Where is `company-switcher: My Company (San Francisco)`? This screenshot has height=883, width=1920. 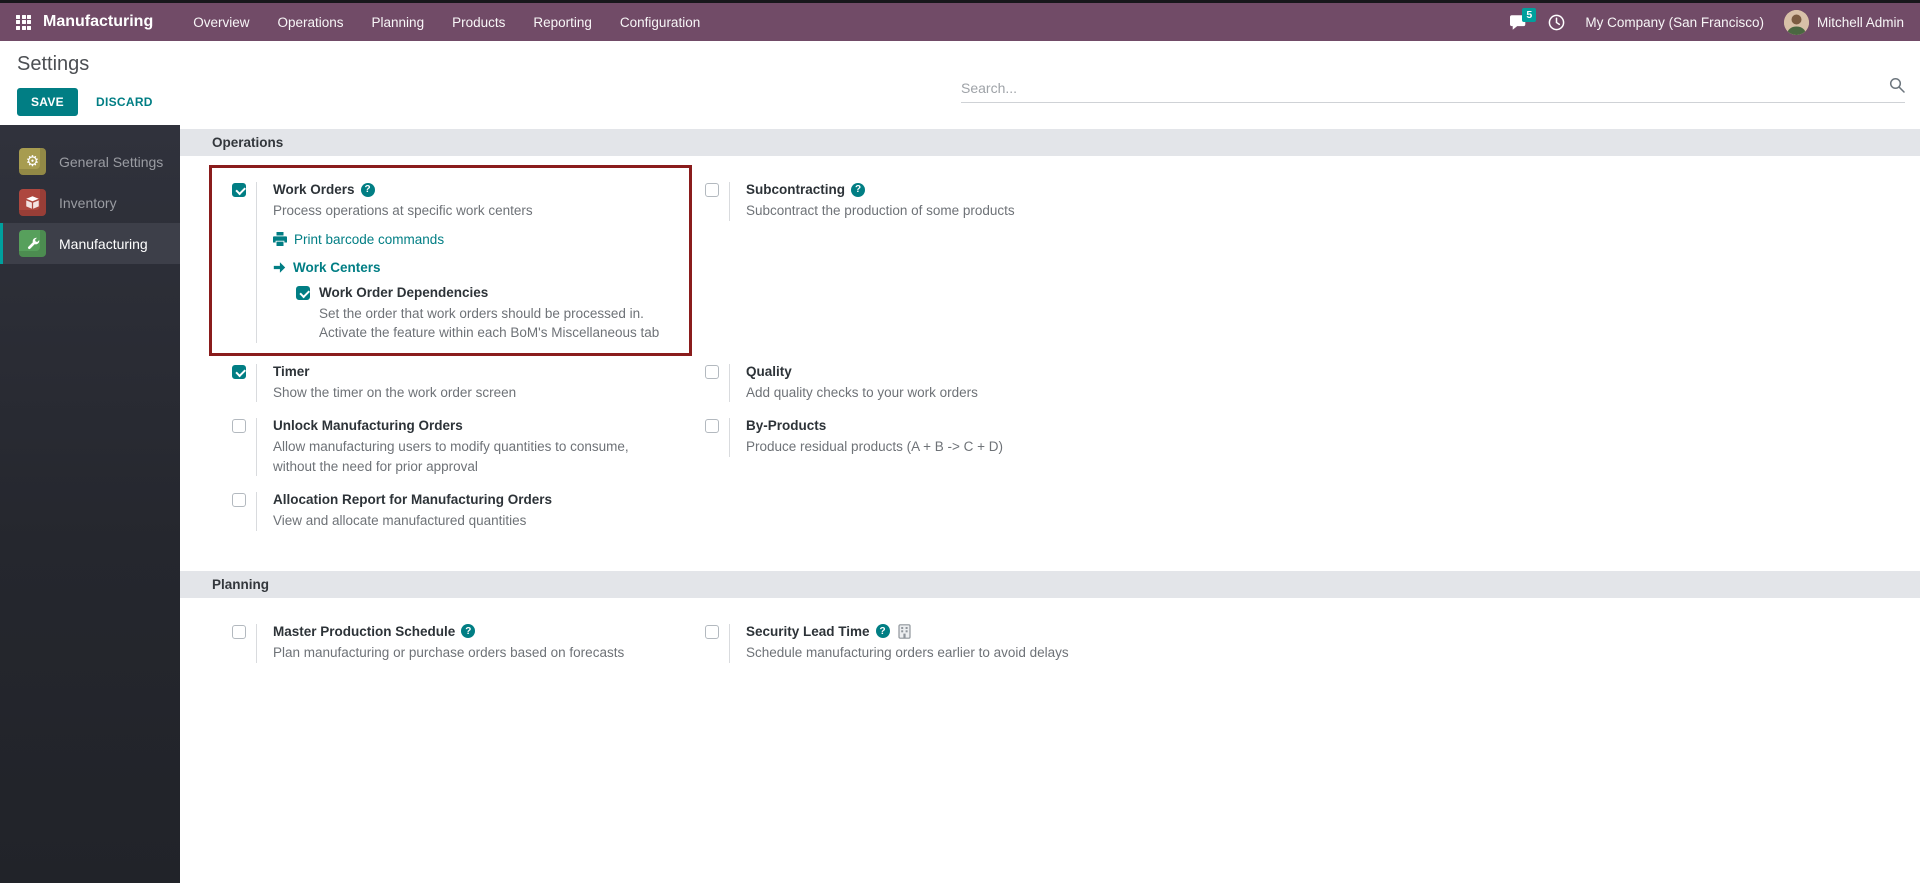
company-switcher: My Company (San Francisco) is located at coordinates (1674, 22).